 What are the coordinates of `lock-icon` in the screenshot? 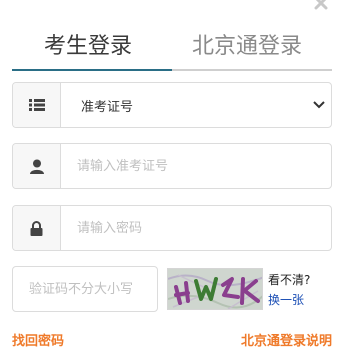 It's located at (36, 228).